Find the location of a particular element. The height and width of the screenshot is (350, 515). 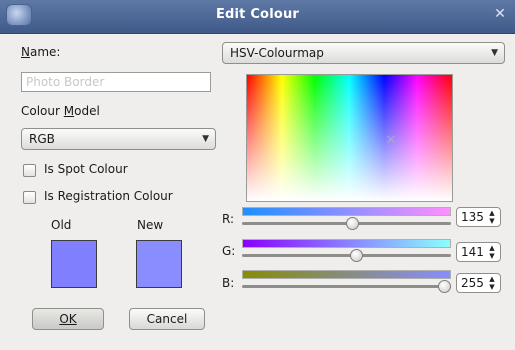

registration-colour-label: Is Registration Colour is located at coordinates (108, 196).